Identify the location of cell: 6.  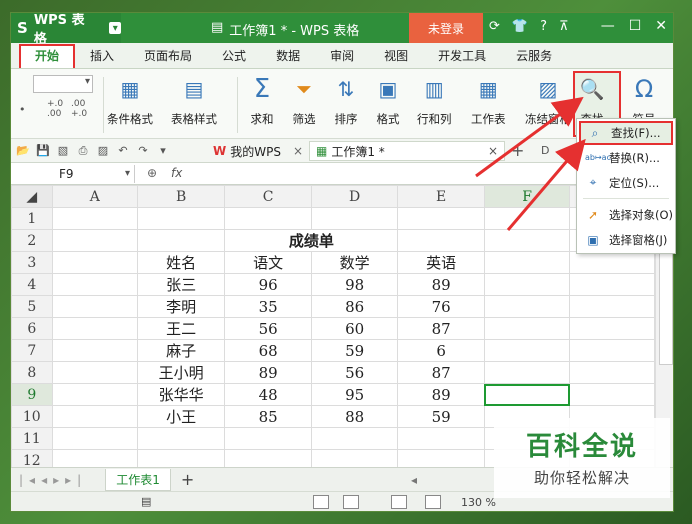
(441, 350).